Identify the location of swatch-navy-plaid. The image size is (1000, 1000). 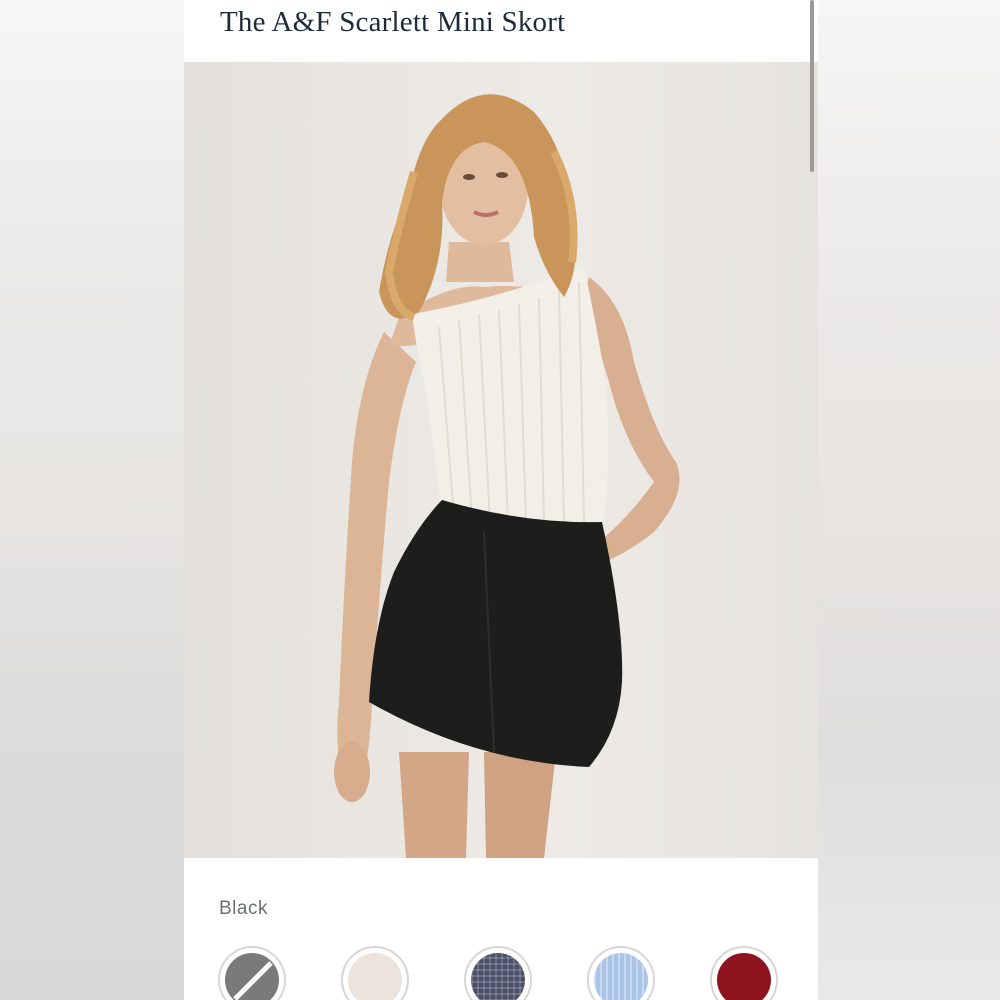
(498, 973).